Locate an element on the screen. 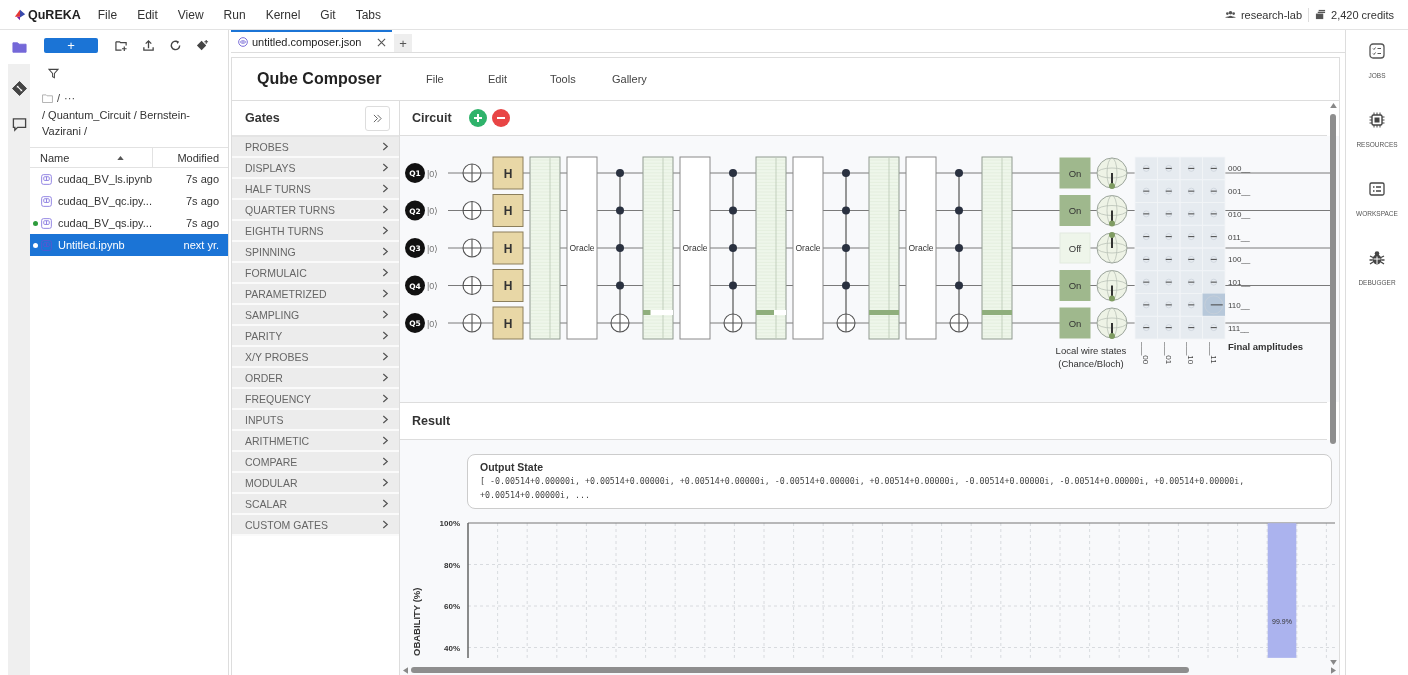 This screenshot has width=1408, height=675. file-row: cudaq_BV_qc.ipy... 7s ago is located at coordinates (129, 201).